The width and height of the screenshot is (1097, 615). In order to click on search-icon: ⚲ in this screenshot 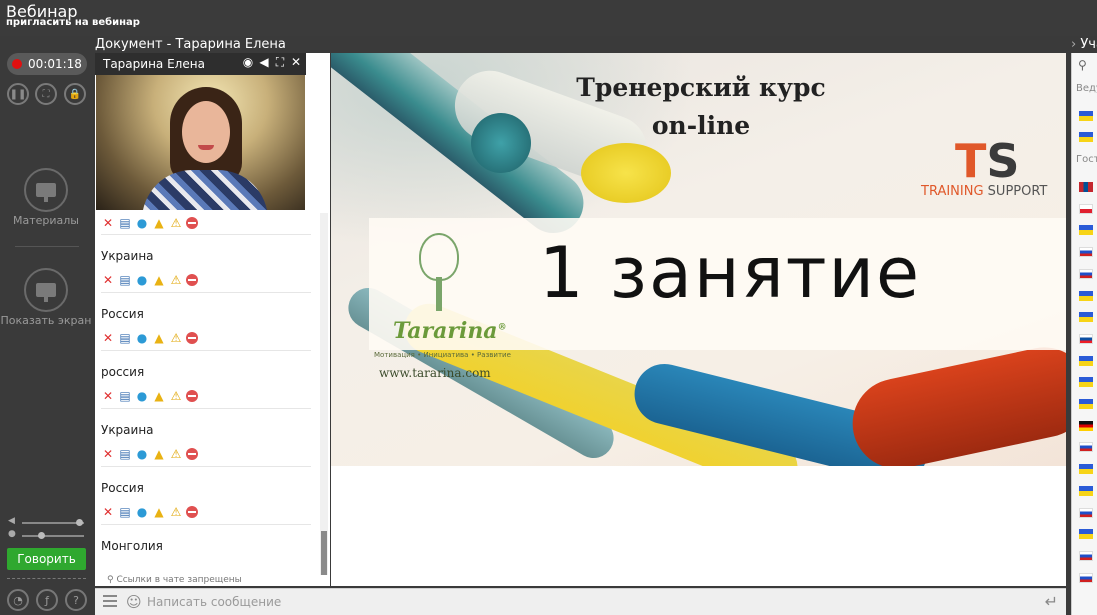, I will do `click(1082, 65)`.